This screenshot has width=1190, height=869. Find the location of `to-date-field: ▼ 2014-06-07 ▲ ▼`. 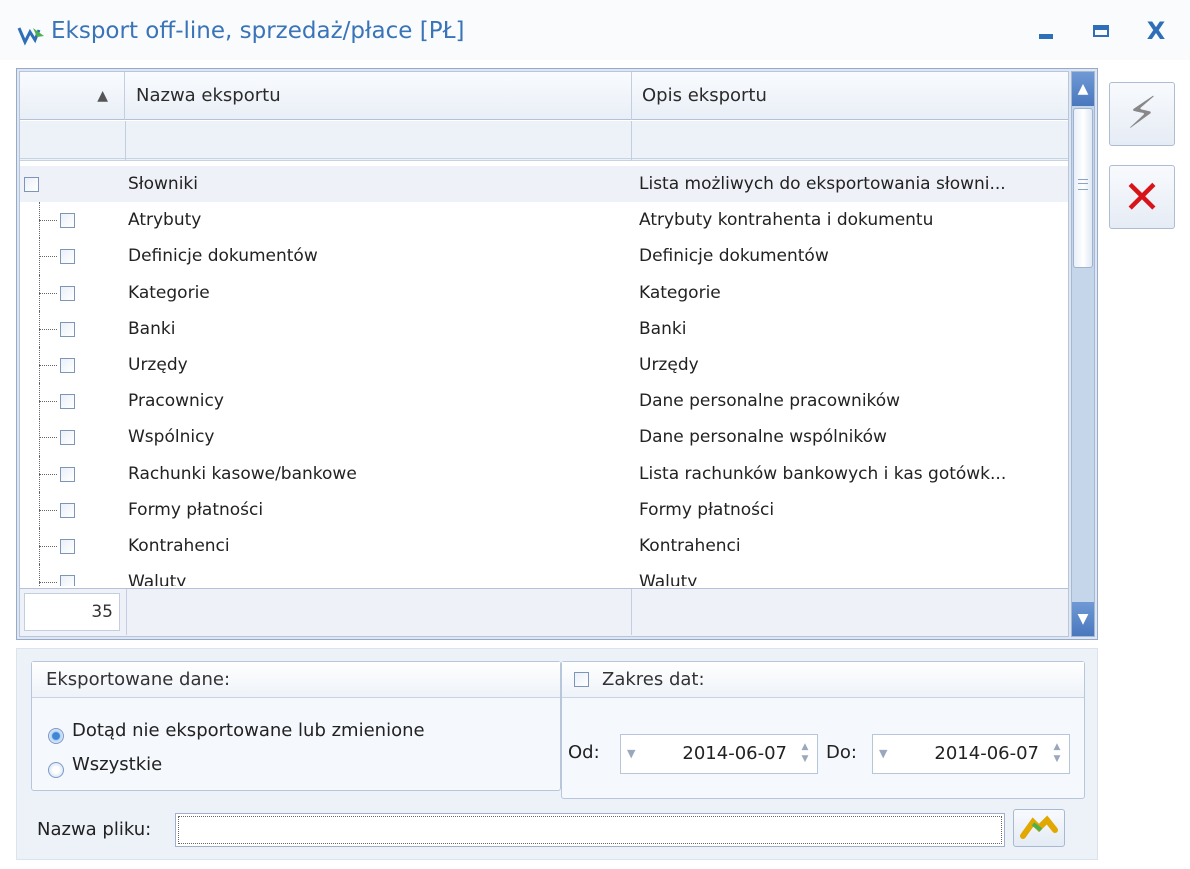

to-date-field: ▼ 2014-06-07 ▲ ▼ is located at coordinates (971, 754).